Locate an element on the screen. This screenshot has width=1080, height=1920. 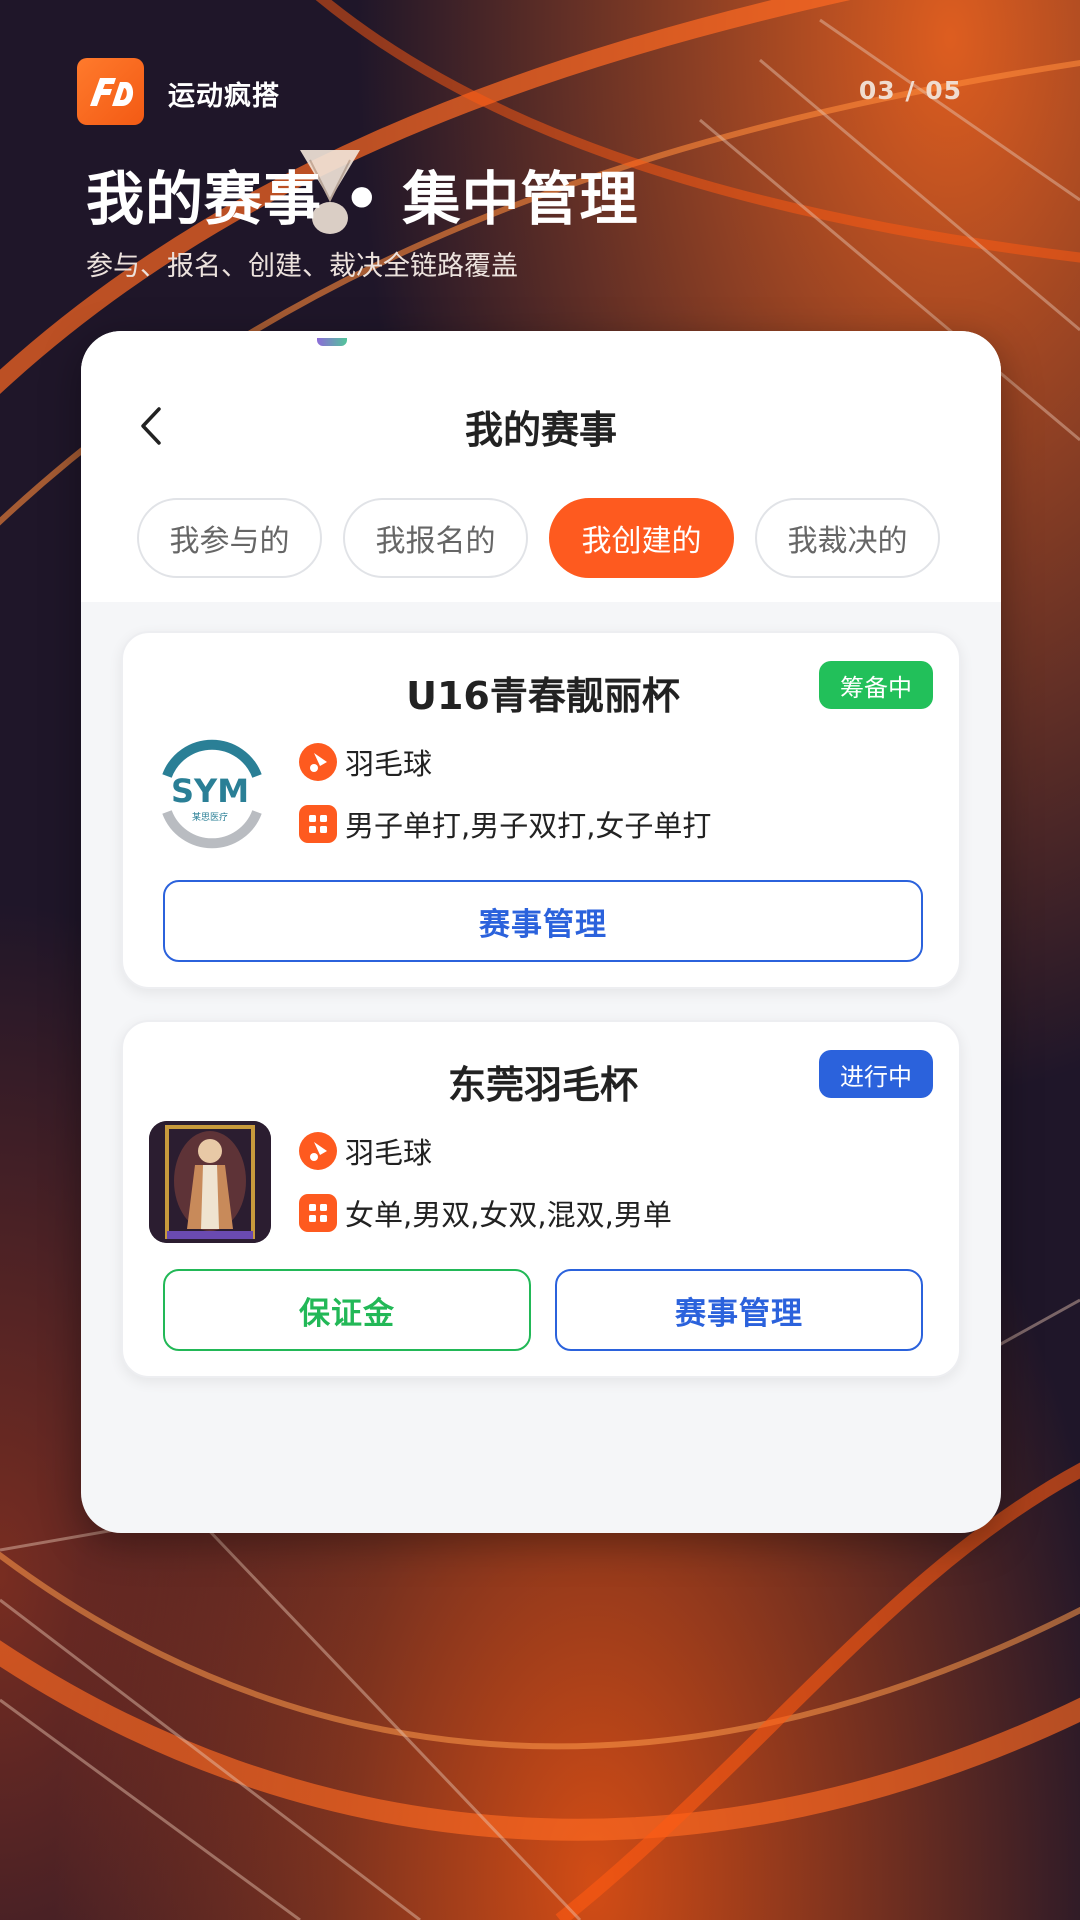
tab-refereed: 我裁决的 is located at coordinates (847, 538).